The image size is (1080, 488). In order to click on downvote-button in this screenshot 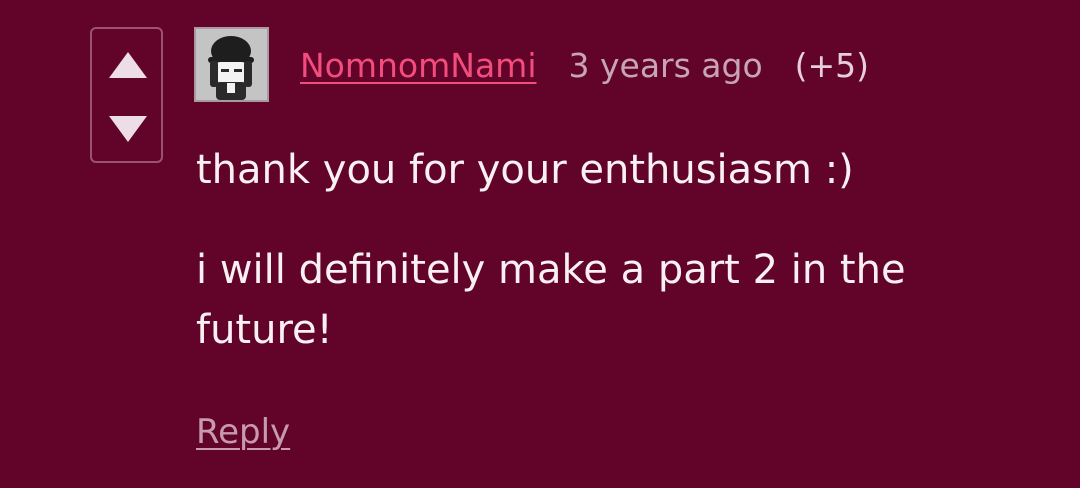, I will do `click(128, 129)`.